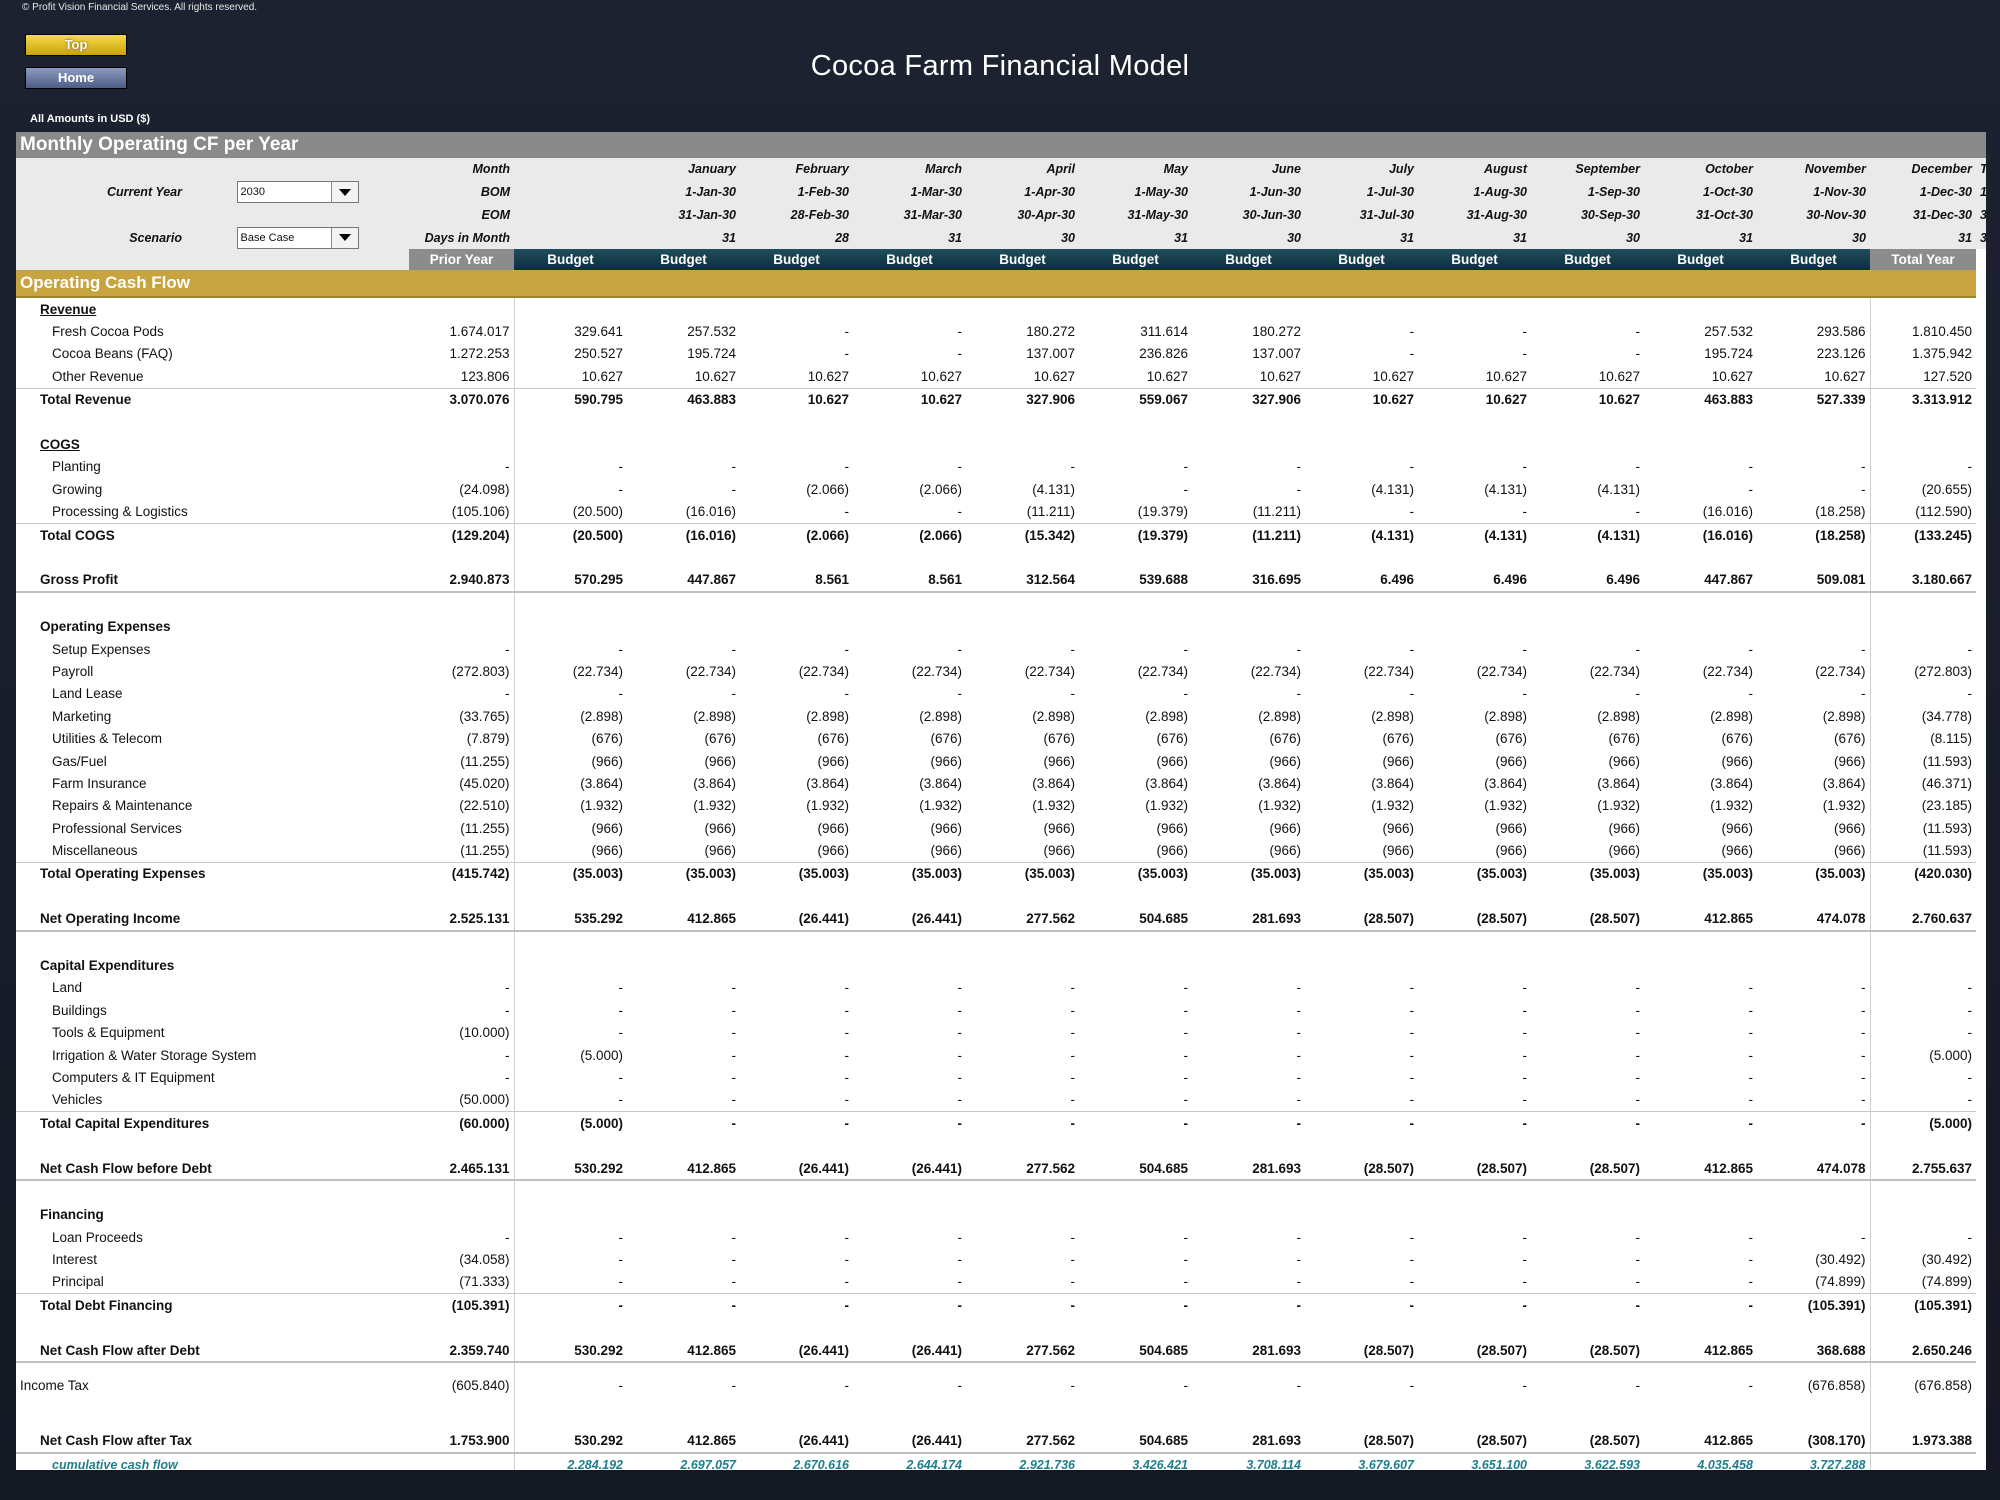 This screenshot has width=2000, height=1500. I want to click on value-cell: (676.858), so click(1814, 1385).